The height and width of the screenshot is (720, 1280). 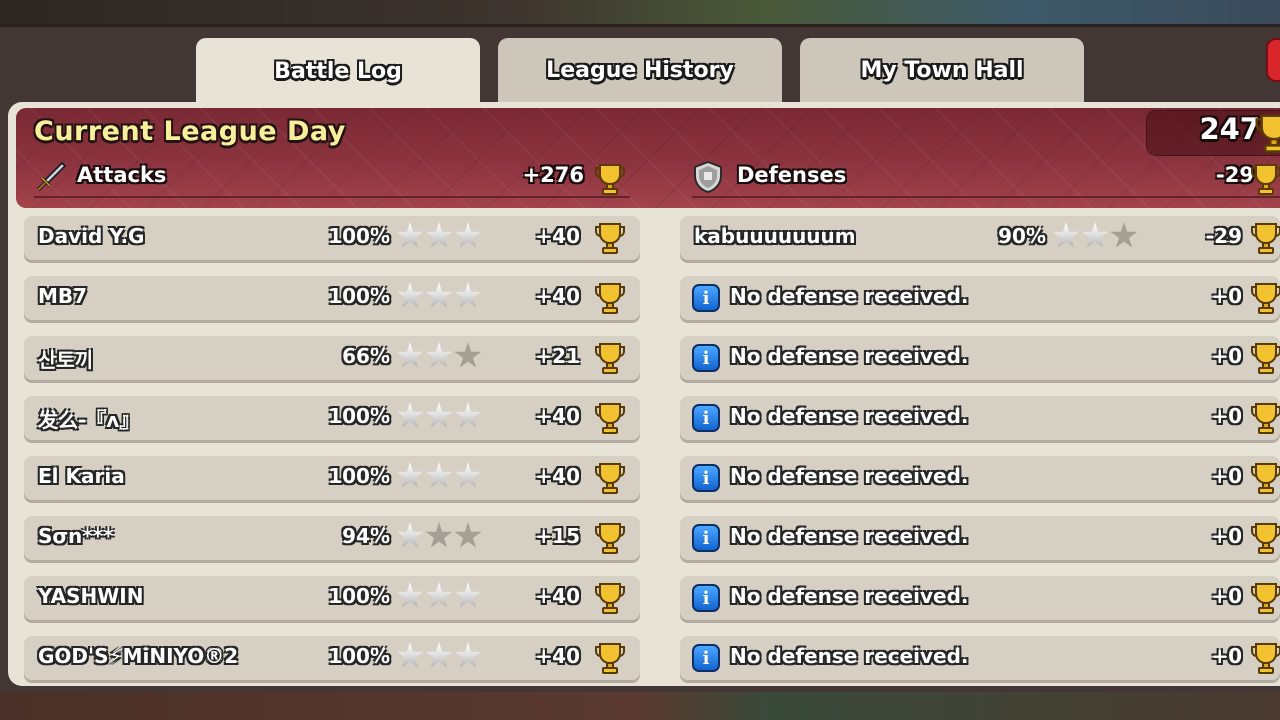 I want to click on tab-league-history: League History, so click(x=640, y=70).